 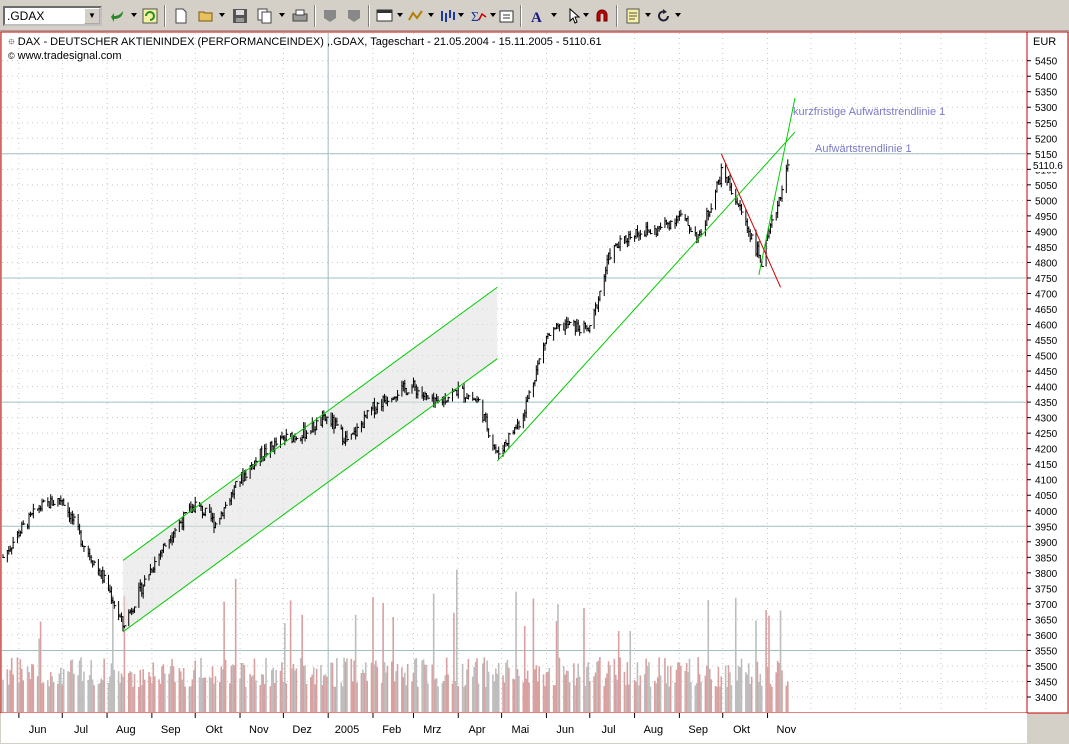 What do you see at coordinates (1046, 589) in the screenshot?
I see `y-tick-label: 3750` at bounding box center [1046, 589].